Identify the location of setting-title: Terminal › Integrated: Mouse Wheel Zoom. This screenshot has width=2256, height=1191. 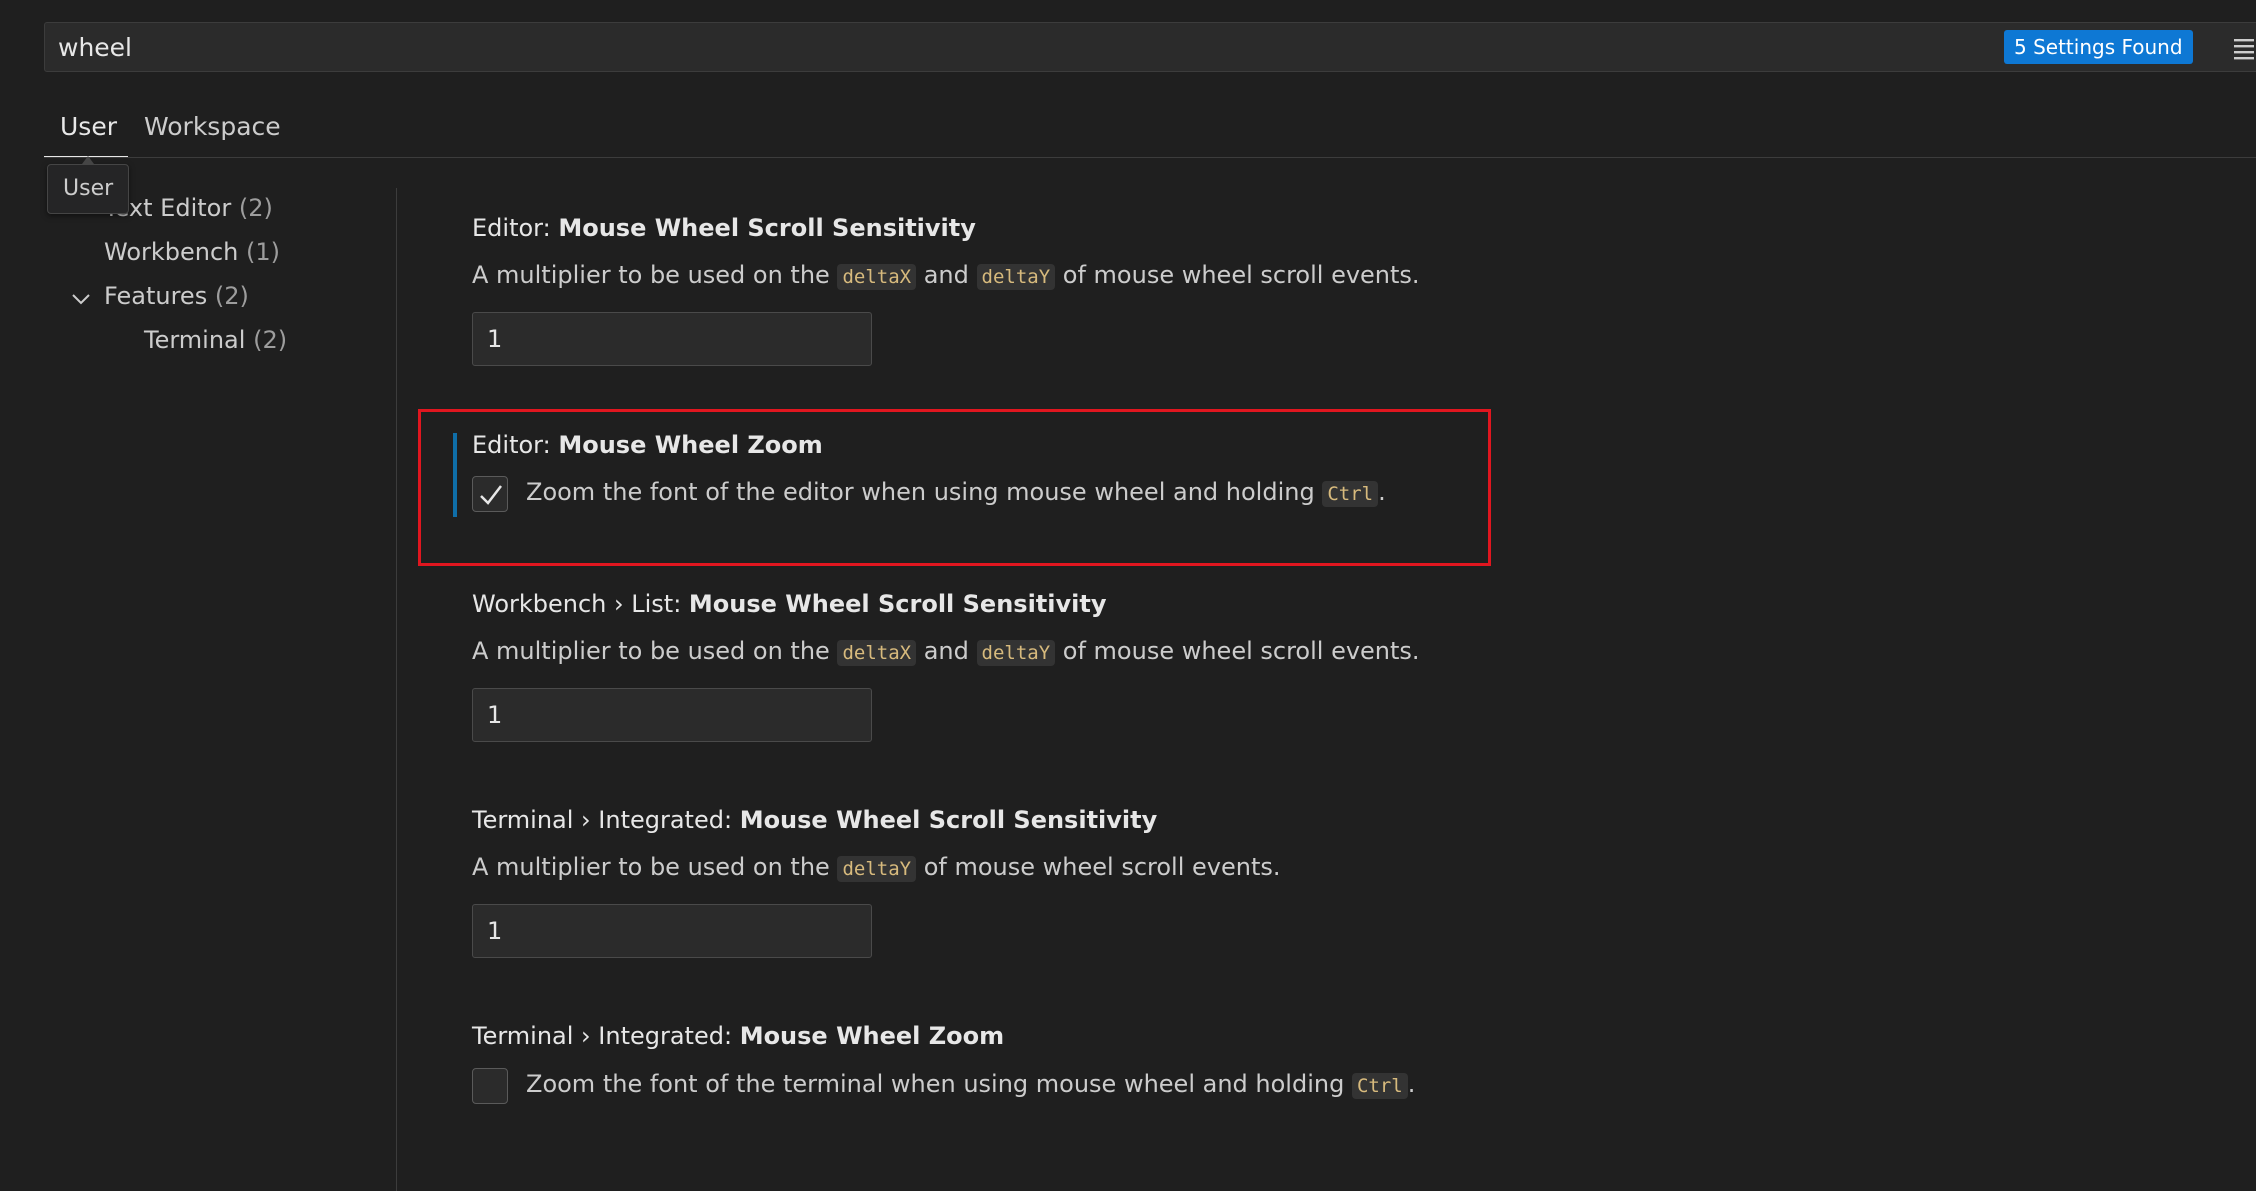
(738, 1036).